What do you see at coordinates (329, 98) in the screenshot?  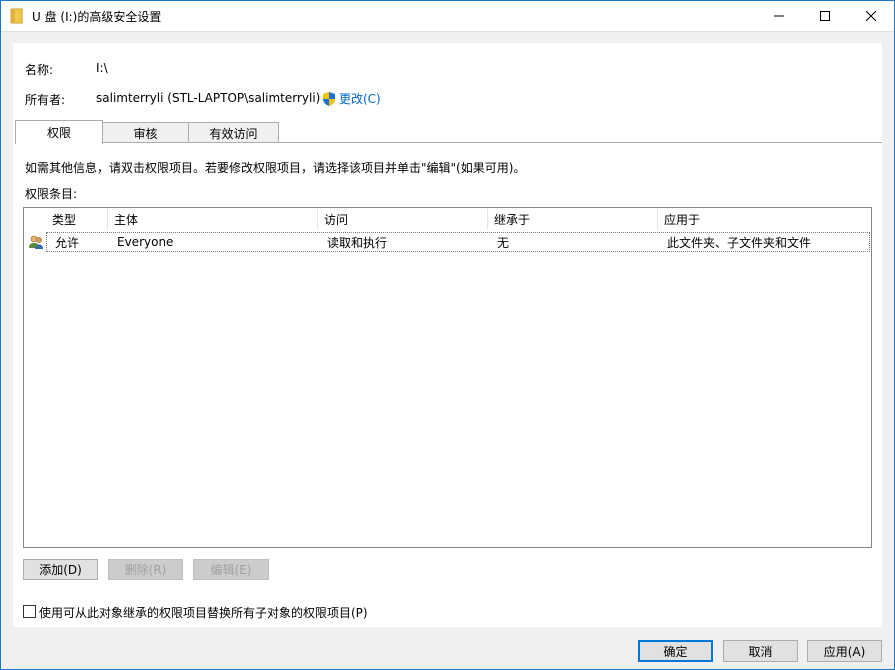 I see `uac-shield-icon` at bounding box center [329, 98].